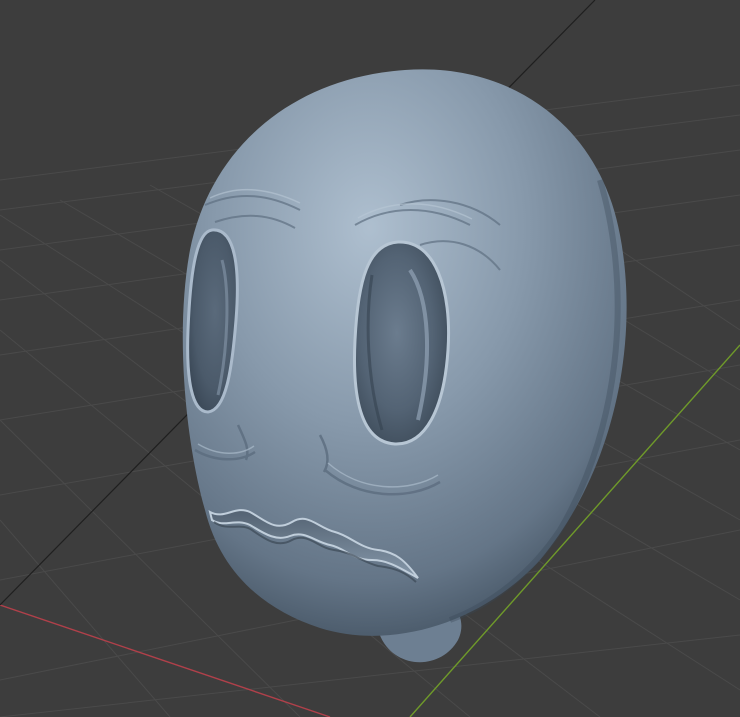 Image resolution: width=740 pixels, height=717 pixels. I want to click on x-axis-line, so click(165, 660).